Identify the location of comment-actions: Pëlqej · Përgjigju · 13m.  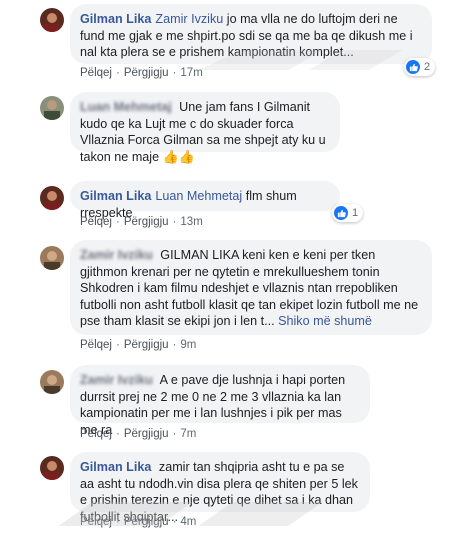
(141, 222).